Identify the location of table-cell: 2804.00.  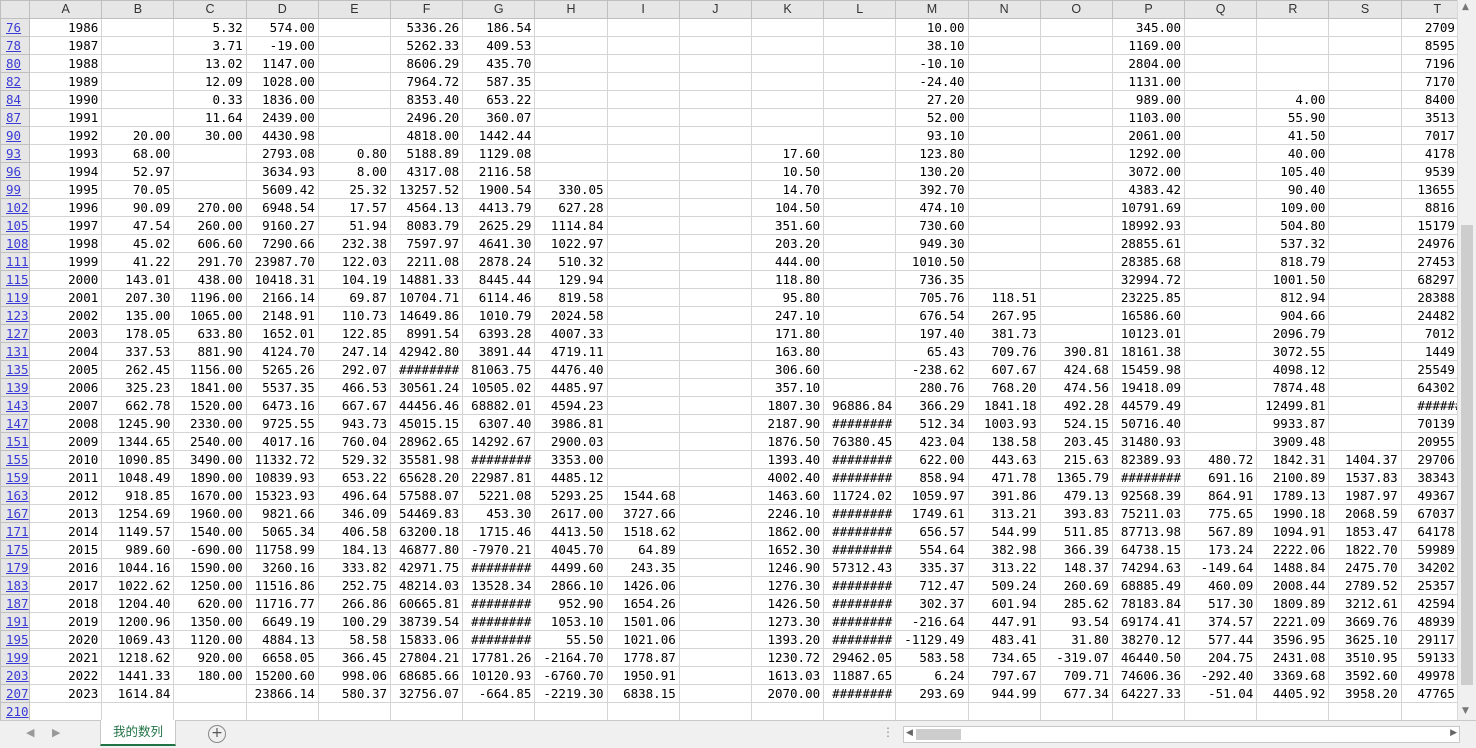
(1148, 63).